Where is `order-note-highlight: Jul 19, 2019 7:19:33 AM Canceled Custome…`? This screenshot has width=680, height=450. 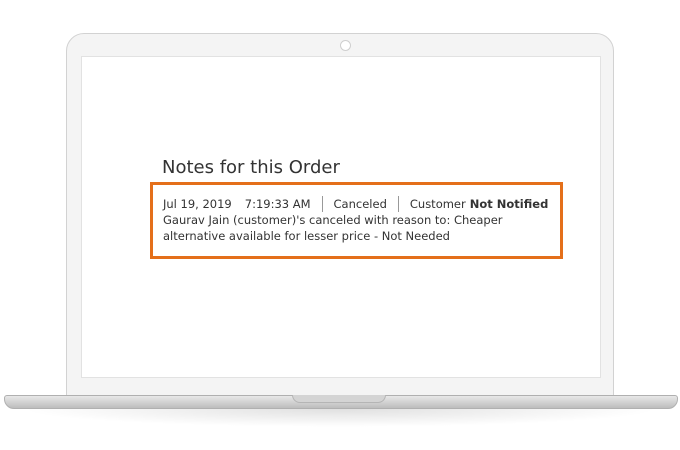
order-note-highlight: Jul 19, 2019 7:19:33 AM Canceled Custome… is located at coordinates (356, 220).